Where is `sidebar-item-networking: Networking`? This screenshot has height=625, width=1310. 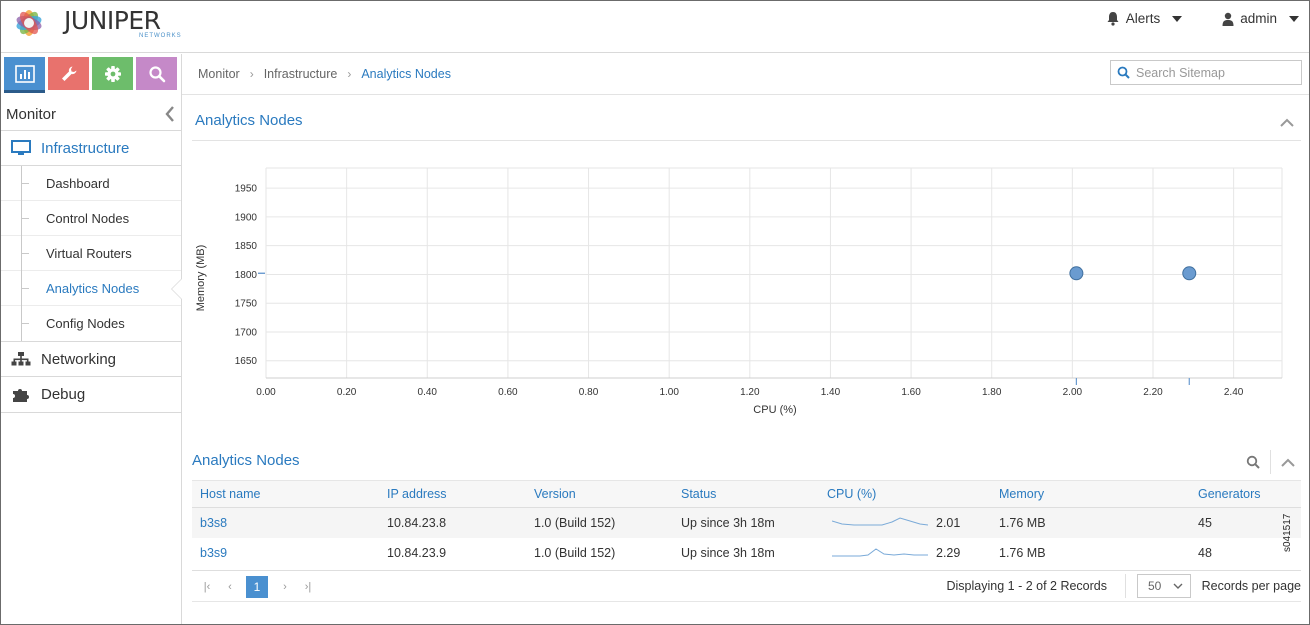
sidebar-item-networking: Networking is located at coordinates (91, 359).